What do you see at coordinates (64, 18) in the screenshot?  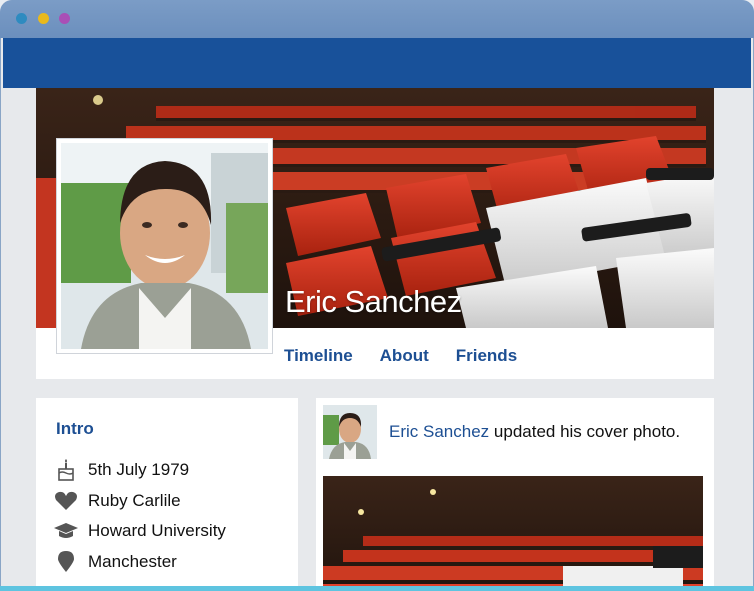 I see `maximize-window-button` at bounding box center [64, 18].